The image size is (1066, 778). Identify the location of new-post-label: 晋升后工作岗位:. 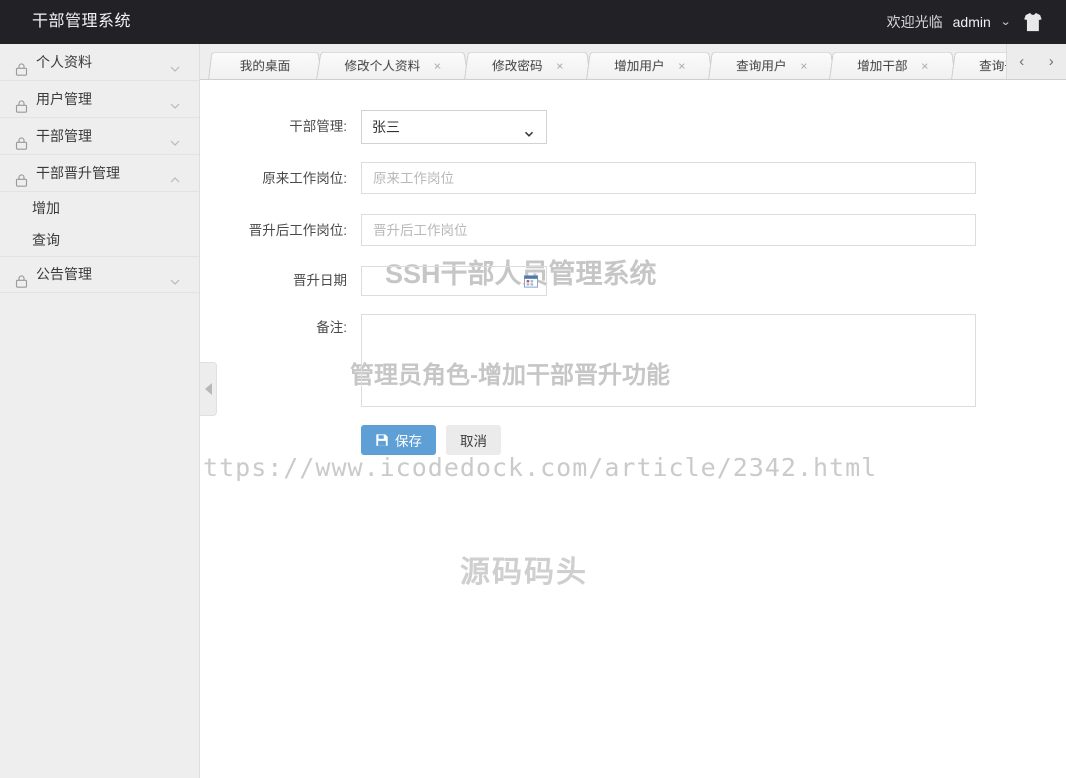
(297, 230).